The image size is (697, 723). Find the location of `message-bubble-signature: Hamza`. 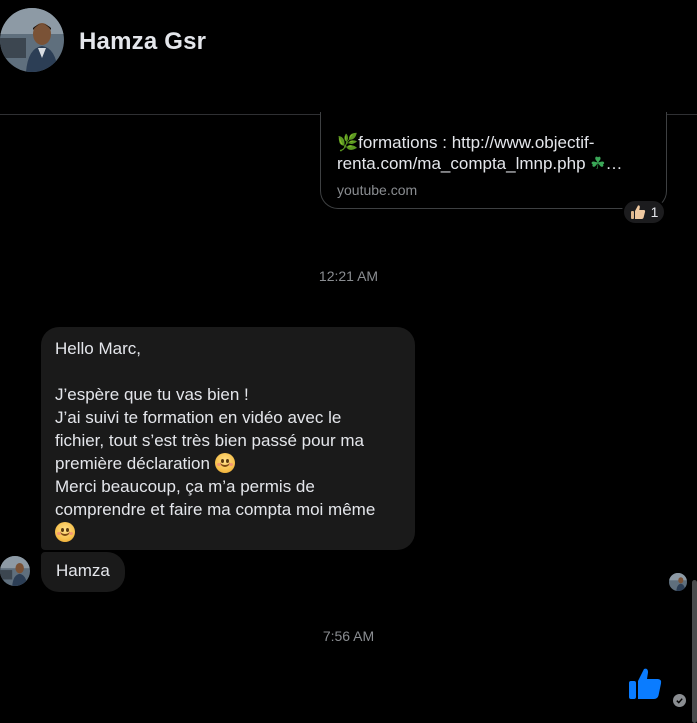

message-bubble-signature: Hamza is located at coordinates (83, 572).